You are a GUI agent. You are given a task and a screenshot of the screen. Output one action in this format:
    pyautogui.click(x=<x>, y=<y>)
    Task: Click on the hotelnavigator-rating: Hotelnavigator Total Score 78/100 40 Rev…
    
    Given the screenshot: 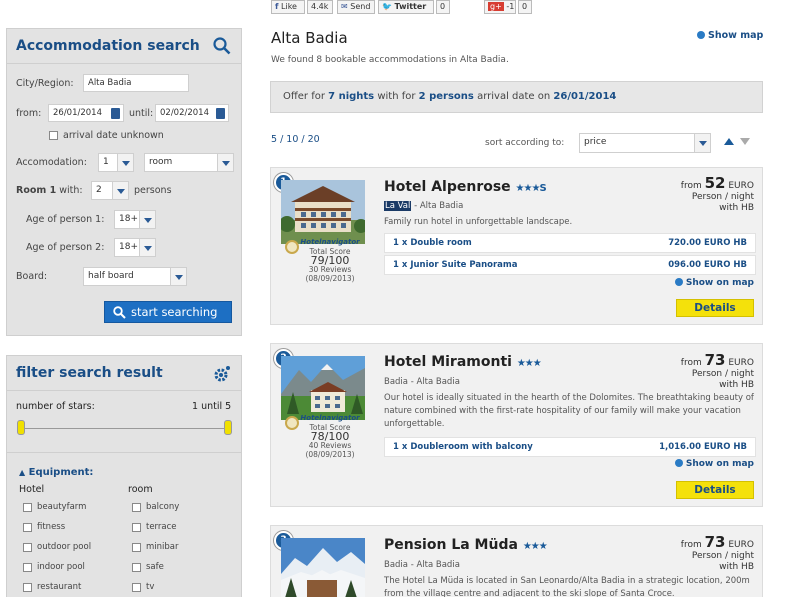 What is the action you would take?
    pyautogui.click(x=325, y=436)
    